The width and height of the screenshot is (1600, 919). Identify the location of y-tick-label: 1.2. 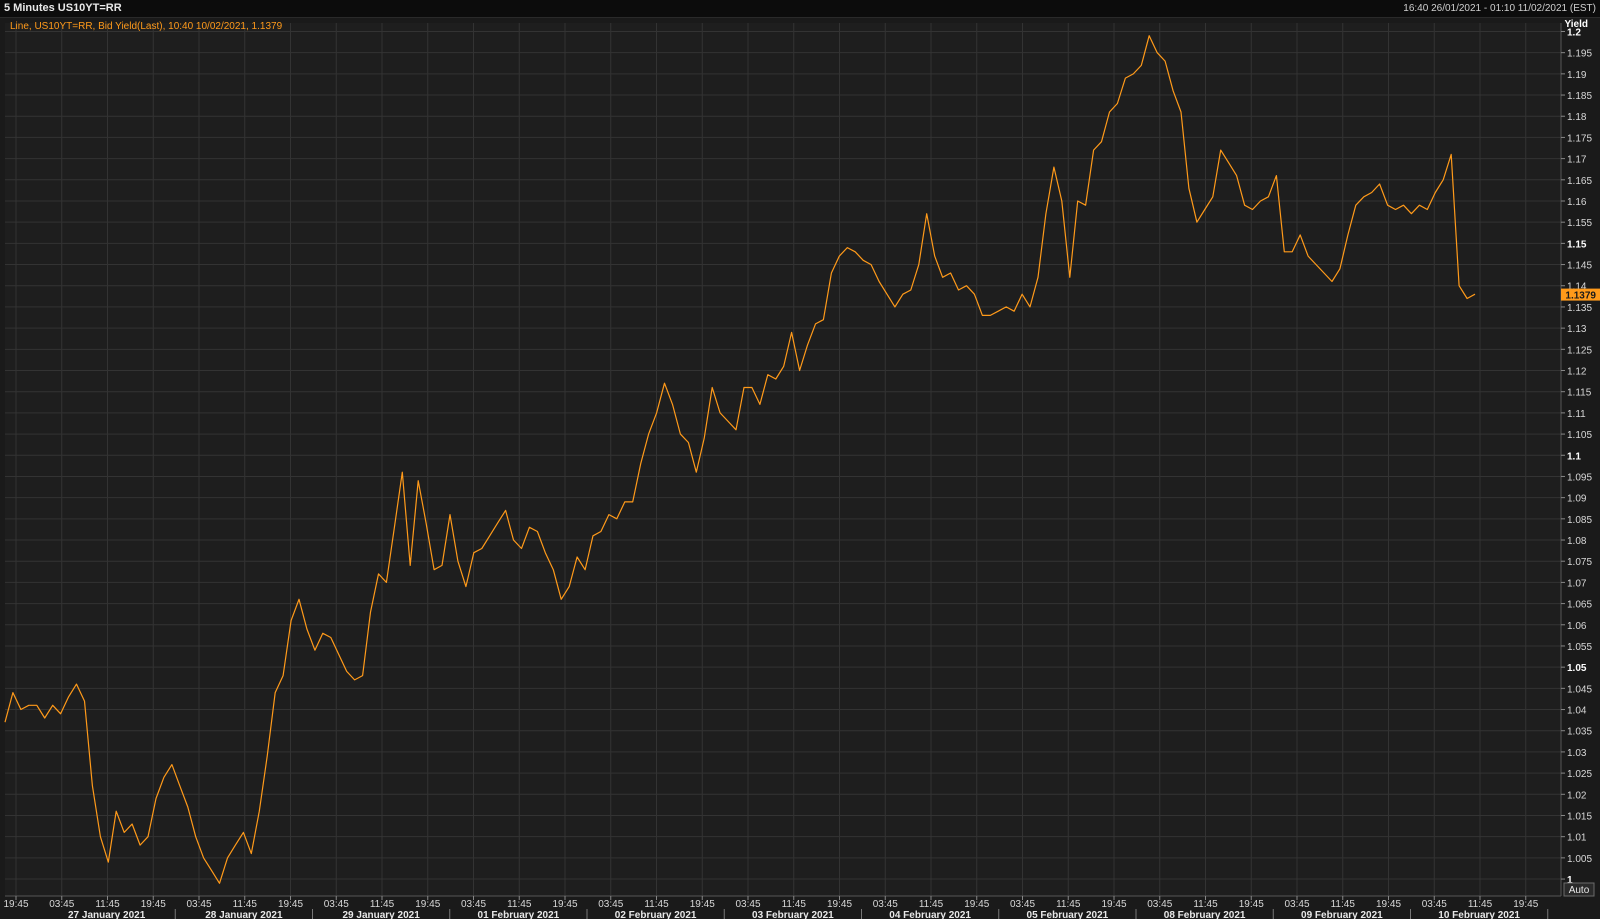
(1574, 32).